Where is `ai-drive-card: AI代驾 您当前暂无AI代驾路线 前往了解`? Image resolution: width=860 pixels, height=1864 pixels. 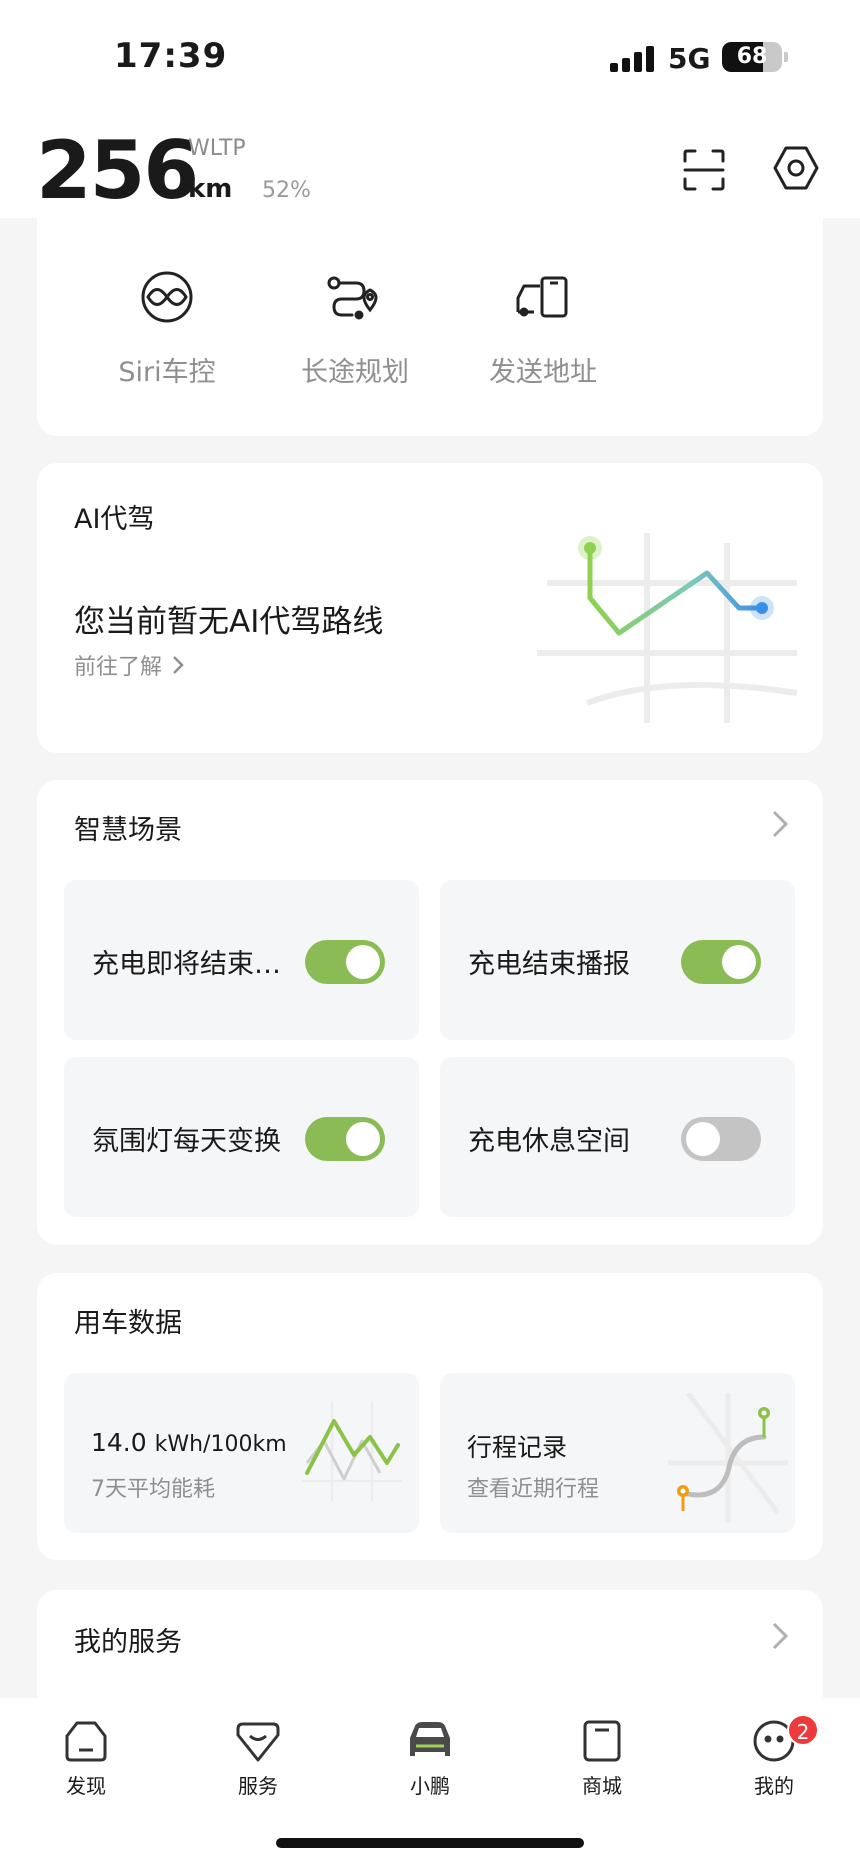
ai-drive-card: AI代驾 您当前暂无AI代驾路线 前往了解 is located at coordinates (430, 608).